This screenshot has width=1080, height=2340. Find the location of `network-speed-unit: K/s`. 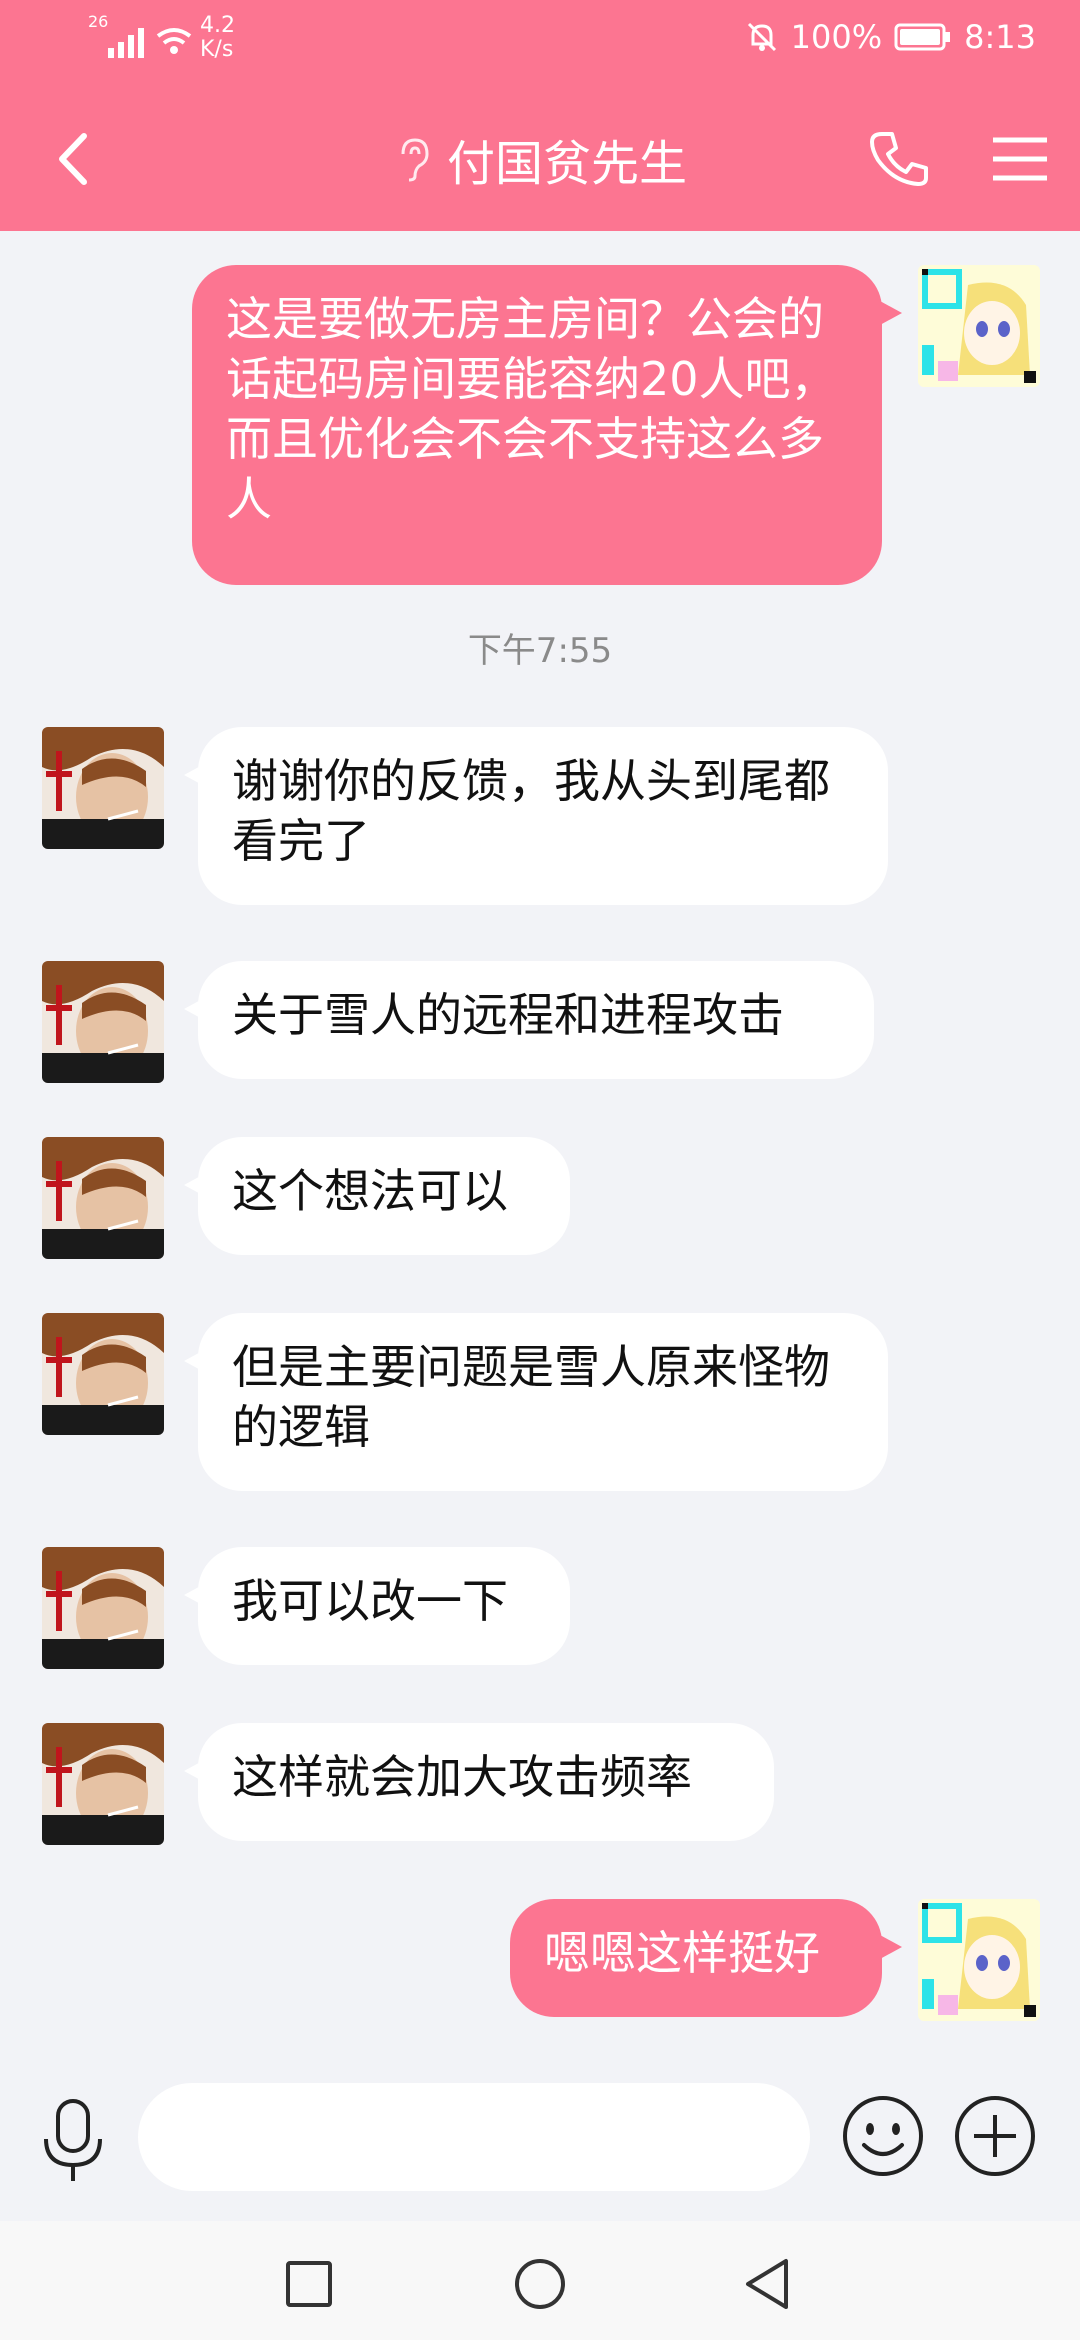

network-speed-unit: K/s is located at coordinates (217, 49).